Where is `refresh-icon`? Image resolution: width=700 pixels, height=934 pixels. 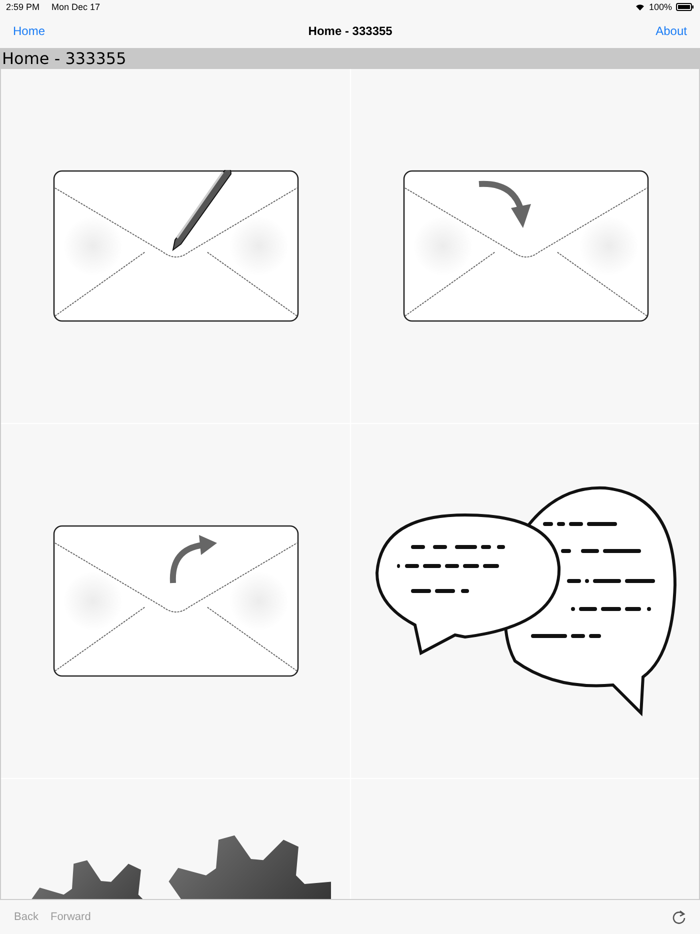 refresh-icon is located at coordinates (679, 917).